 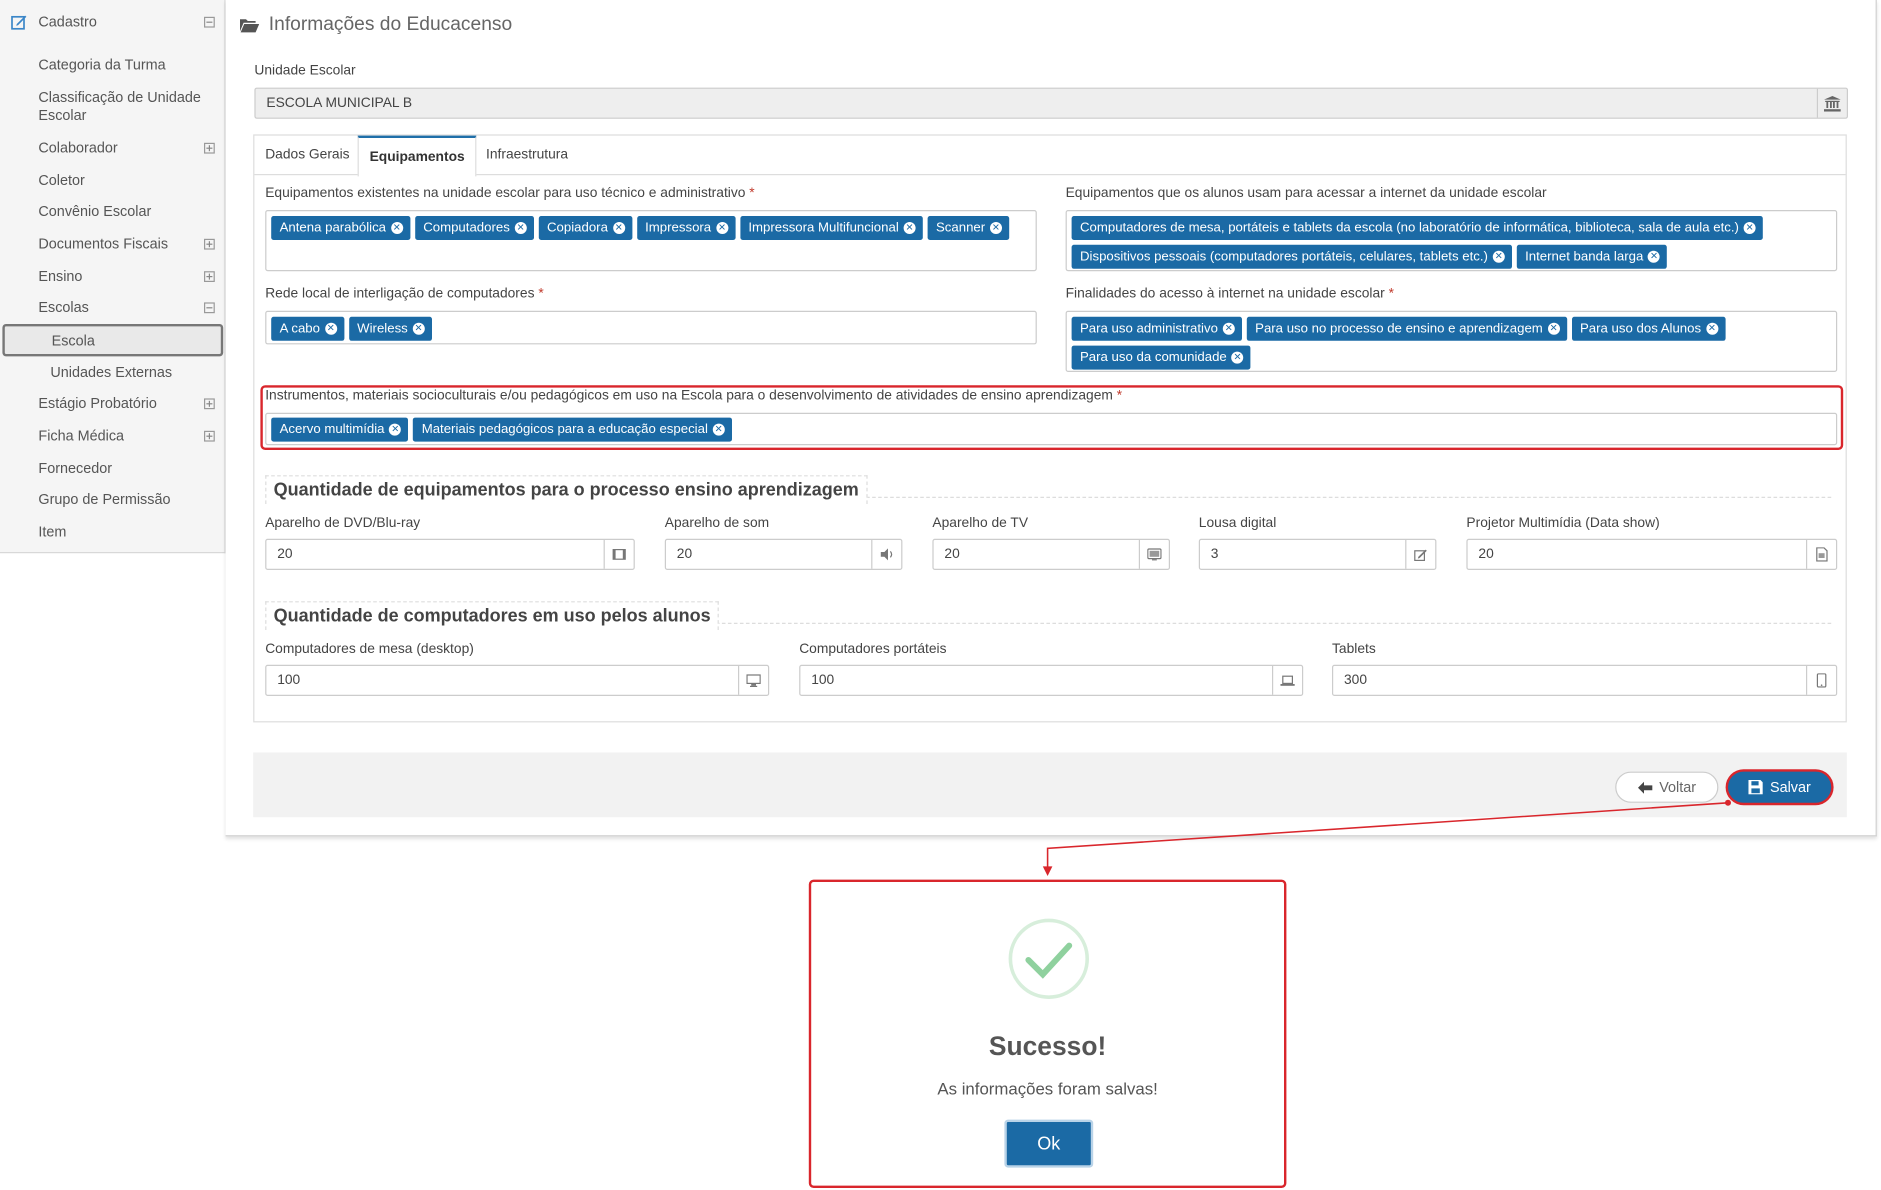 I want to click on sidebar-item-label: Documentos Fiscais, so click(x=103, y=244).